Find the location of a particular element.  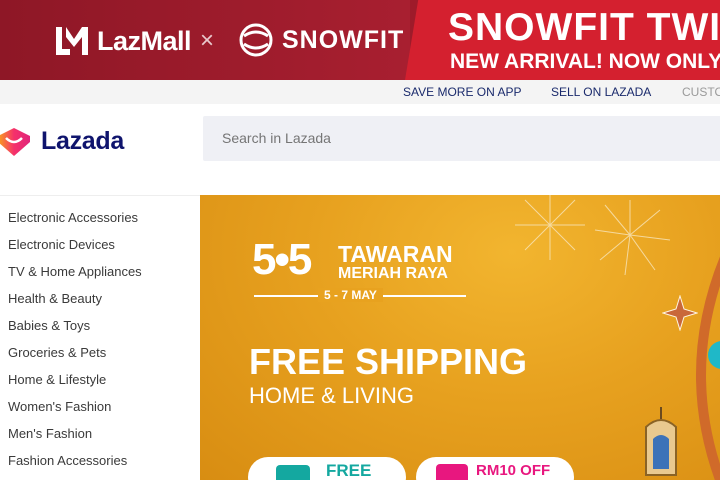

rm10-off-pill: RM10 OFF is located at coordinates (495, 468).